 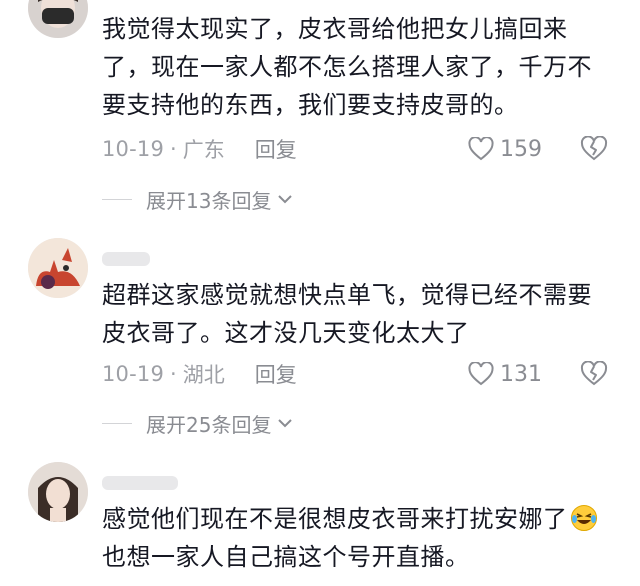 I want to click on comment-meta: 10-19 · 广东 回复, so click(x=362, y=149).